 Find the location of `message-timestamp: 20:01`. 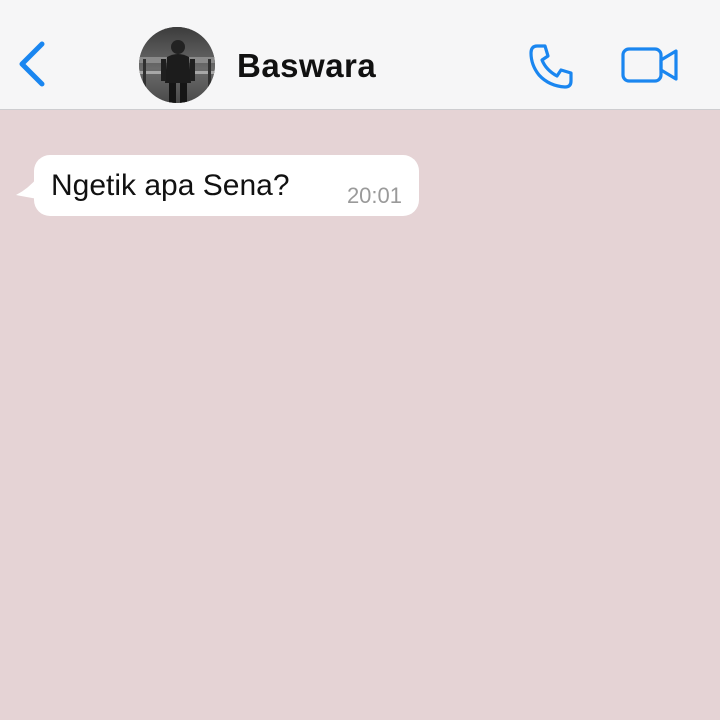

message-timestamp: 20:01 is located at coordinates (374, 195).